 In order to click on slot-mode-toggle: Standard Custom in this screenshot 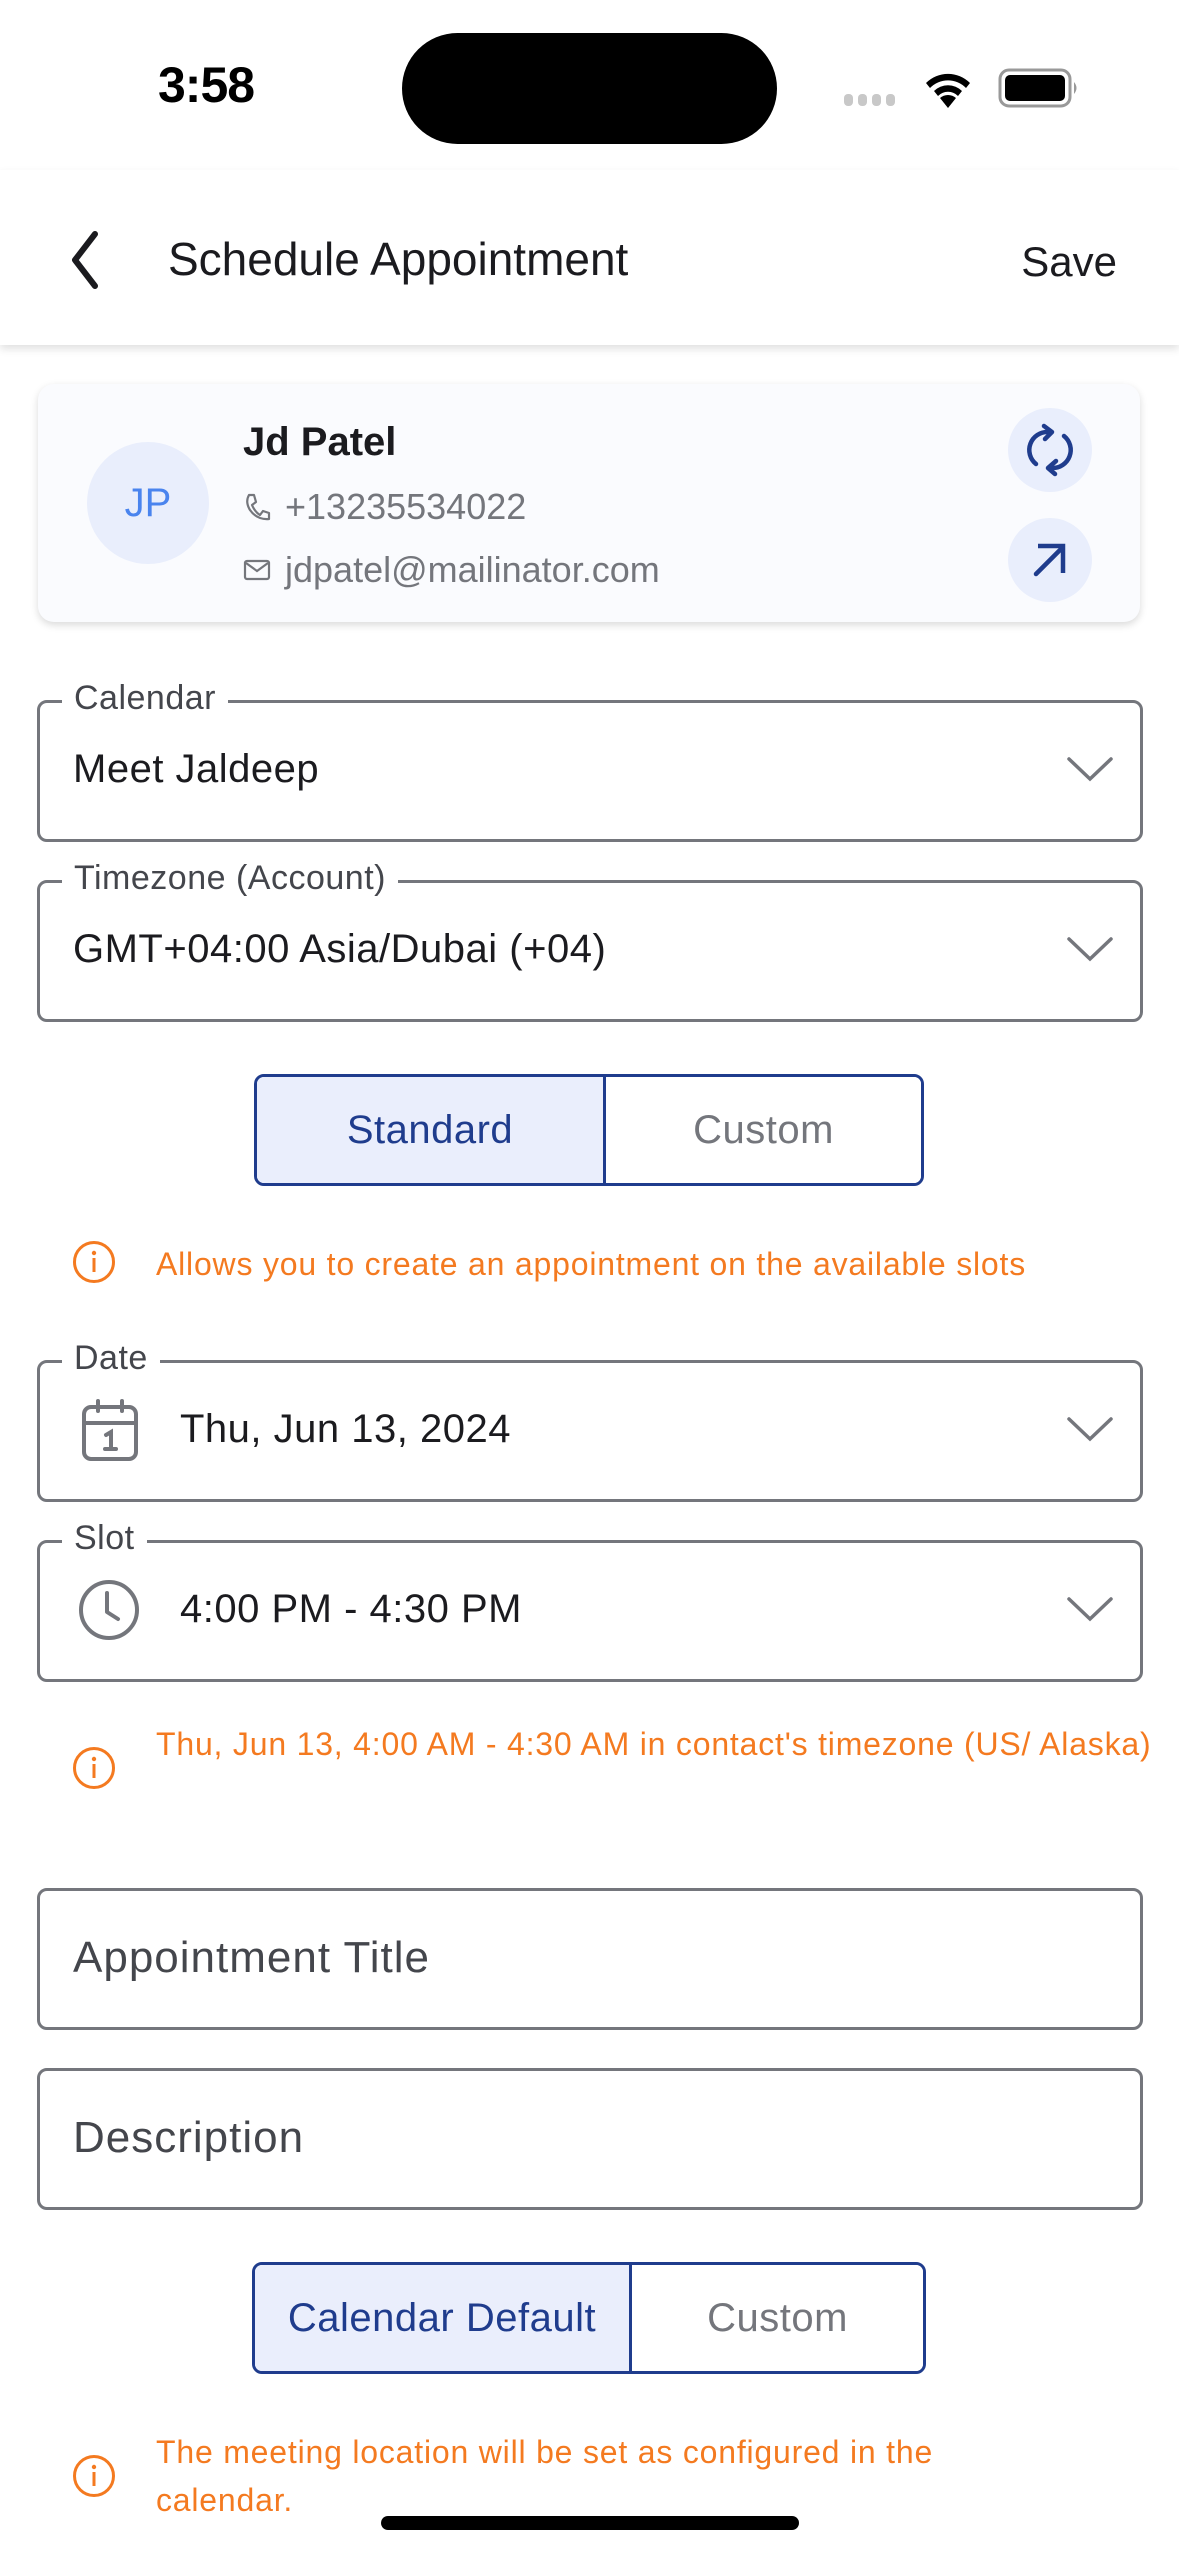, I will do `click(589, 1130)`.